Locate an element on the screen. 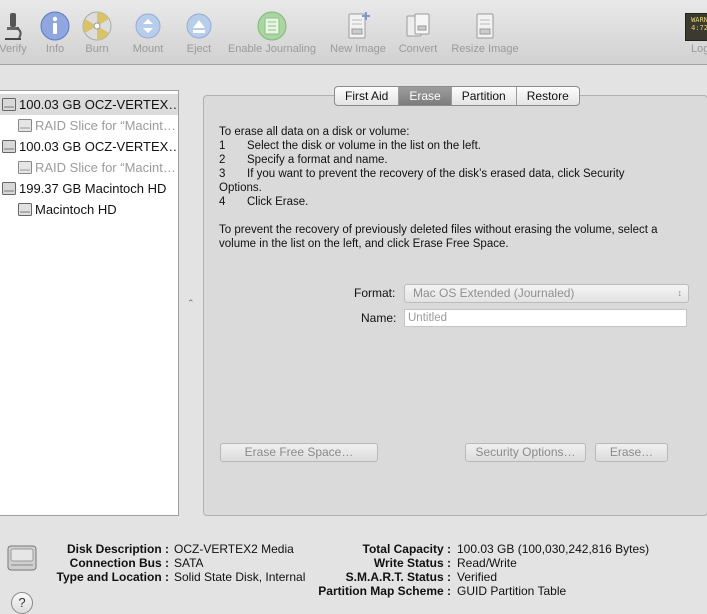 The image size is (707, 614). journaling-icon is located at coordinates (272, 26).